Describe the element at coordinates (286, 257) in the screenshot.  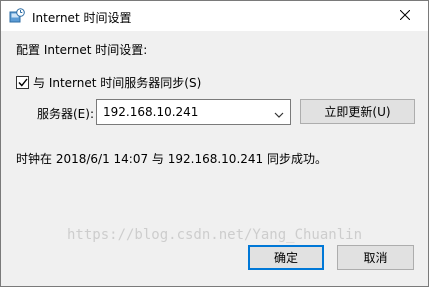
I see `ok-button: 确定` at that location.